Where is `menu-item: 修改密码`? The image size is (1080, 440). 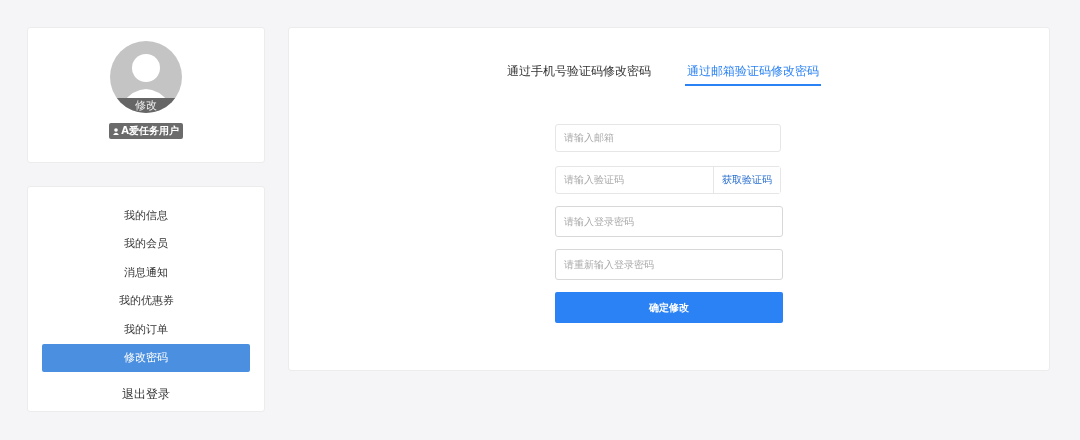 menu-item: 修改密码 is located at coordinates (146, 357).